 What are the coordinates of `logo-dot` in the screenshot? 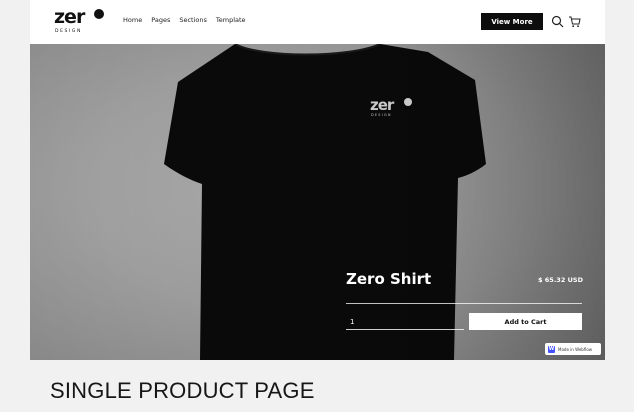 It's located at (99, 14).